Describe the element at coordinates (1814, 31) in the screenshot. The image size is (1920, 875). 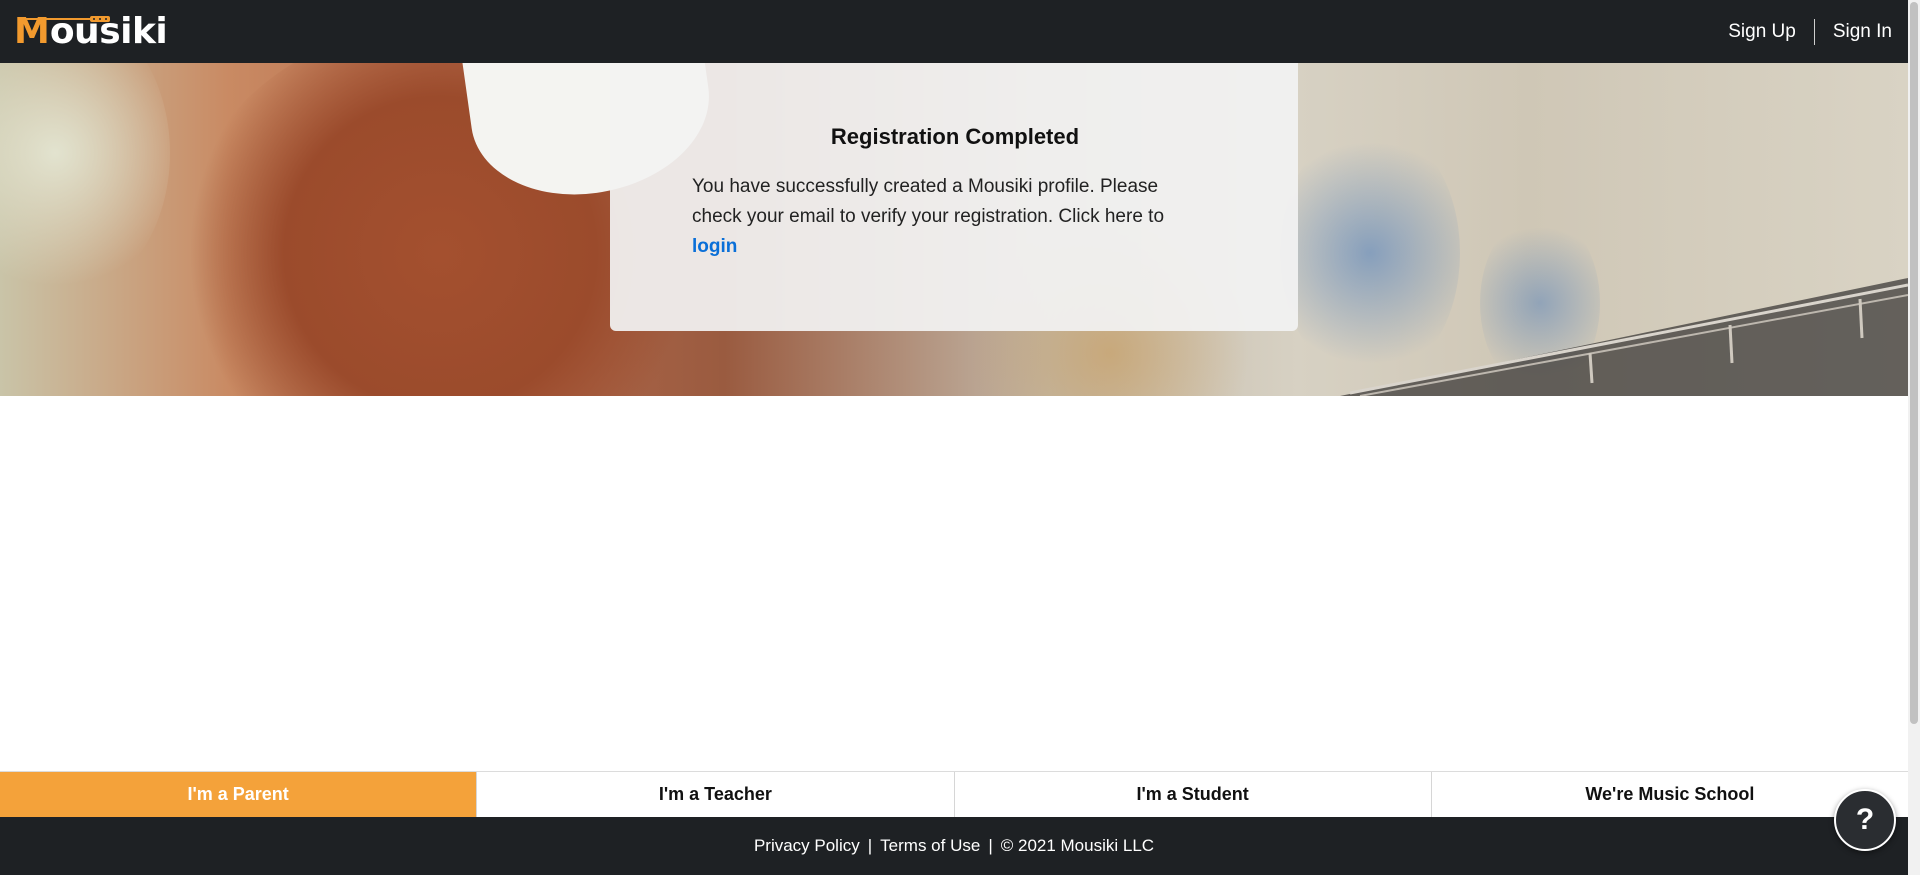
I see `nav-divider` at that location.